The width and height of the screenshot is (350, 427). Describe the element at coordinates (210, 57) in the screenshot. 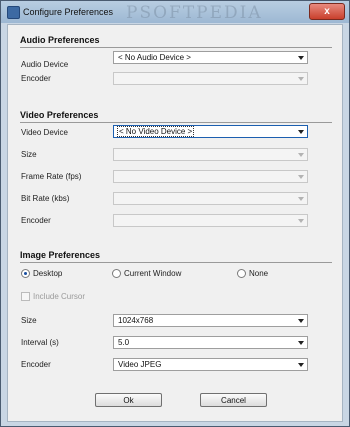

I see `audio-device-select: < No Audio Device >` at that location.